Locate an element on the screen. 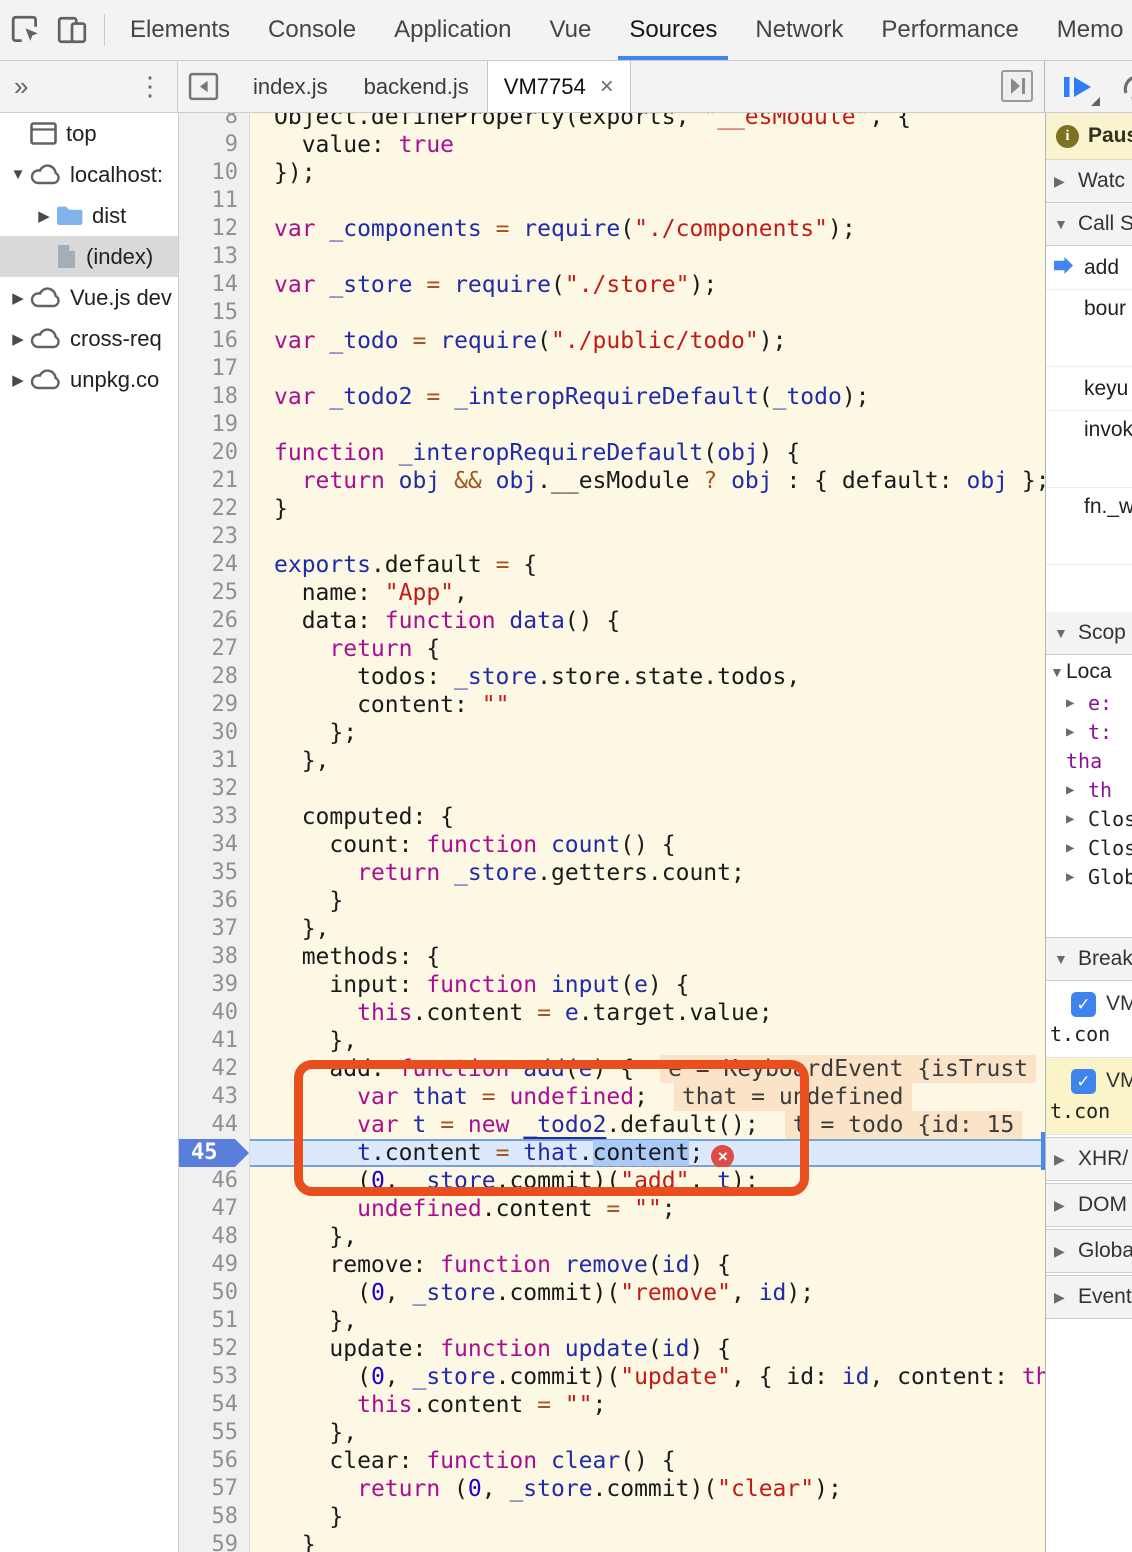 The height and width of the screenshot is (1552, 1132). line-number-gutter: 48 is located at coordinates (214, 1237).